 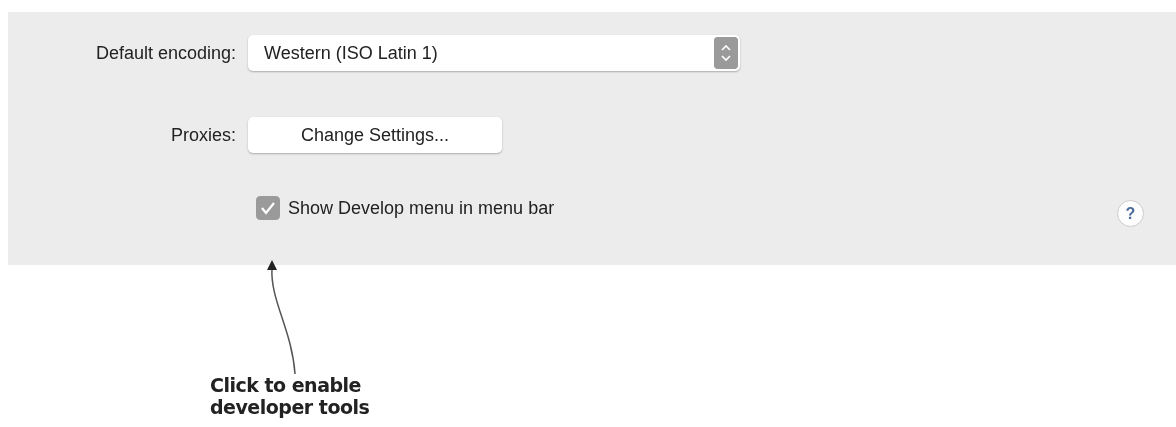 I want to click on annotation-text: Click to enable developer tools, so click(x=290, y=396).